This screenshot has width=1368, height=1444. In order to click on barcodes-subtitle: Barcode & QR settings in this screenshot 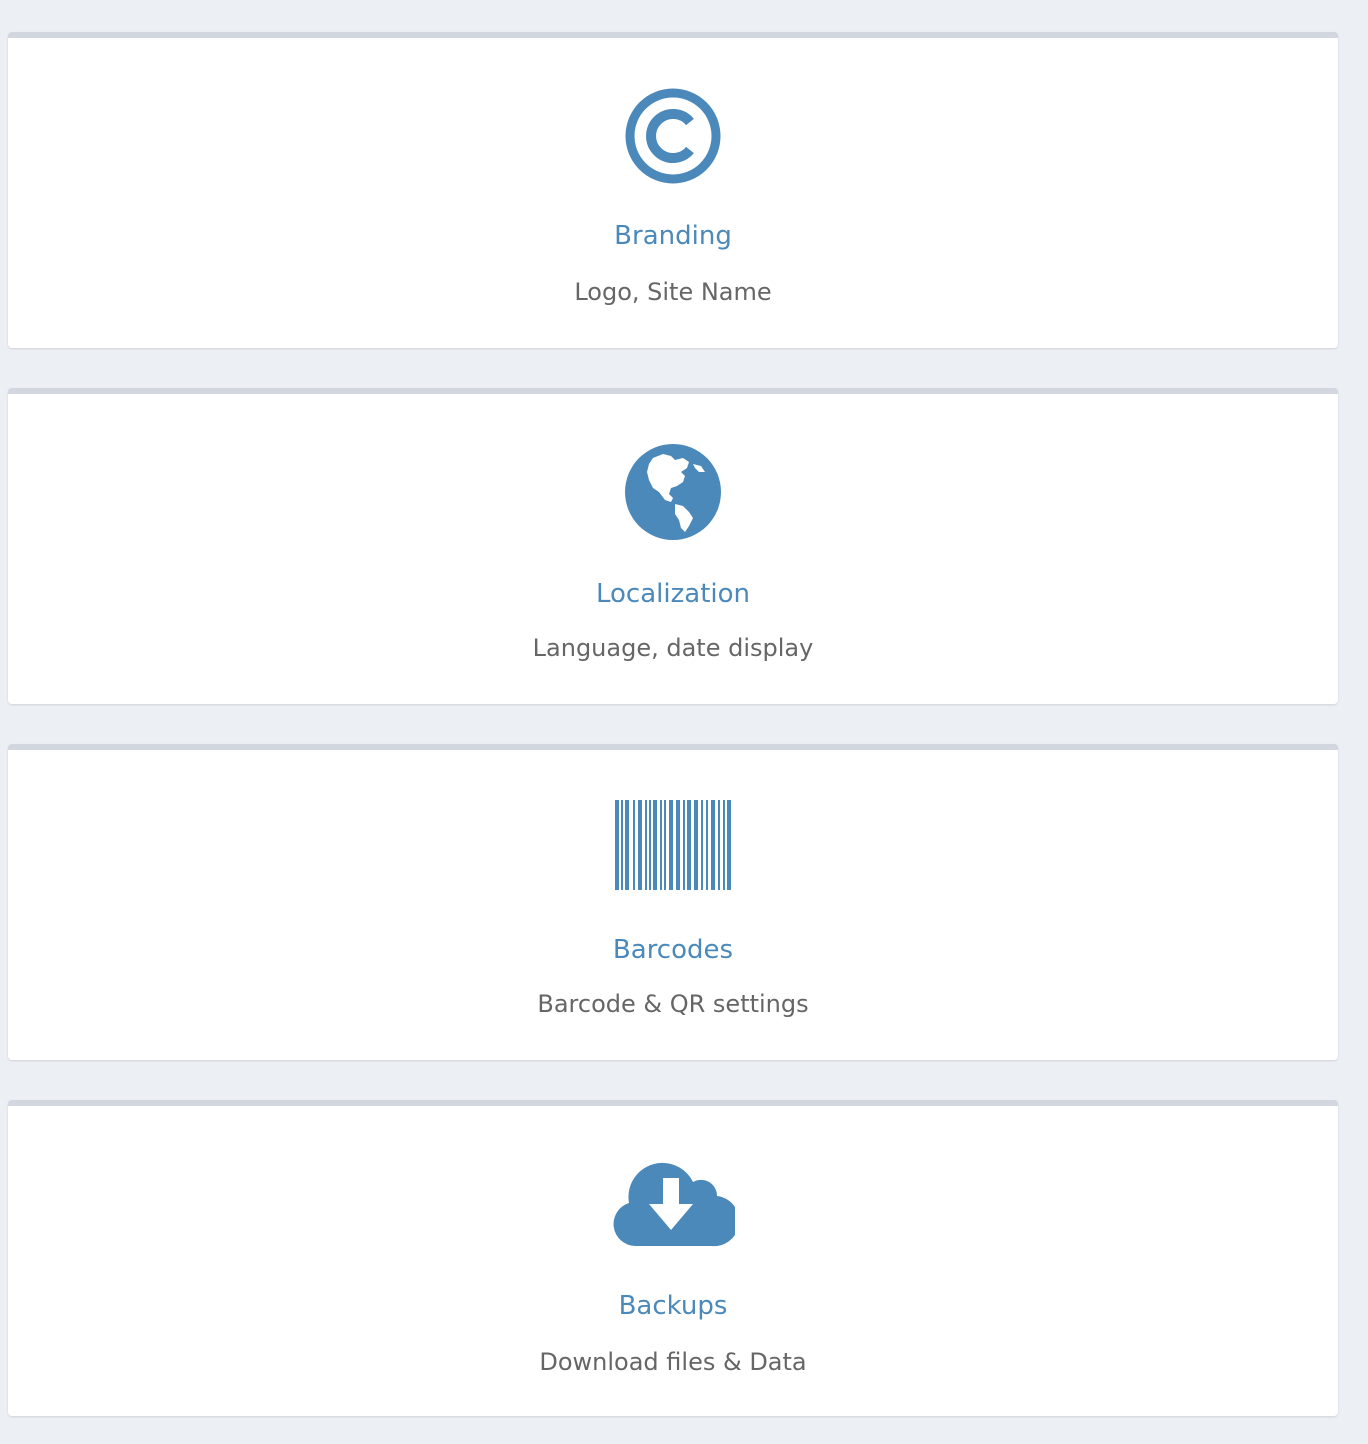, I will do `click(673, 1004)`.